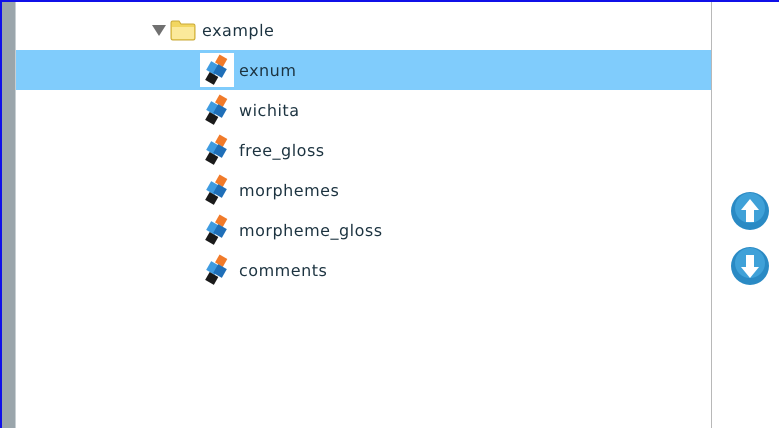  I want to click on tree-item: wichita, so click(363, 110).